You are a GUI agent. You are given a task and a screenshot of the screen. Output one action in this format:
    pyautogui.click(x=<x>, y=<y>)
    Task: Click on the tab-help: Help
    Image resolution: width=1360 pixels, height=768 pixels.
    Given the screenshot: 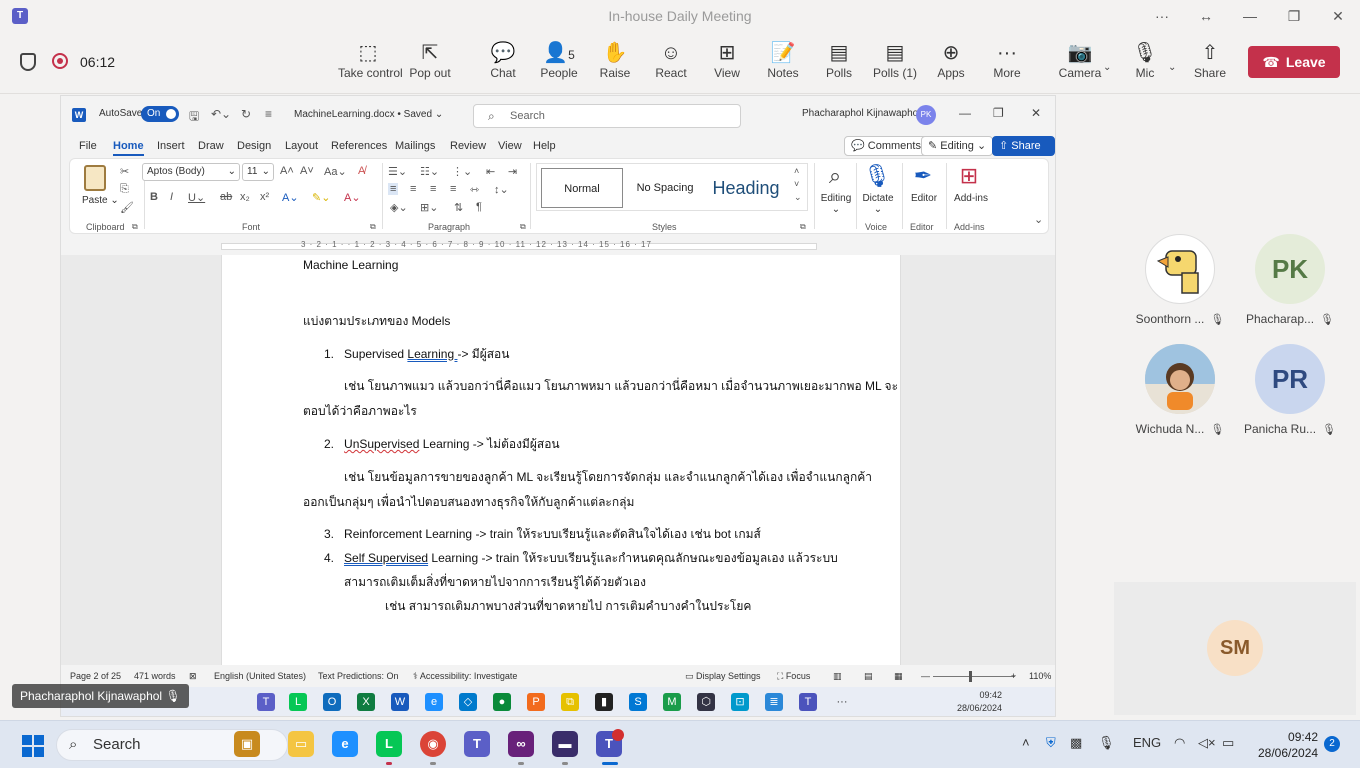 What is the action you would take?
    pyautogui.click(x=544, y=146)
    